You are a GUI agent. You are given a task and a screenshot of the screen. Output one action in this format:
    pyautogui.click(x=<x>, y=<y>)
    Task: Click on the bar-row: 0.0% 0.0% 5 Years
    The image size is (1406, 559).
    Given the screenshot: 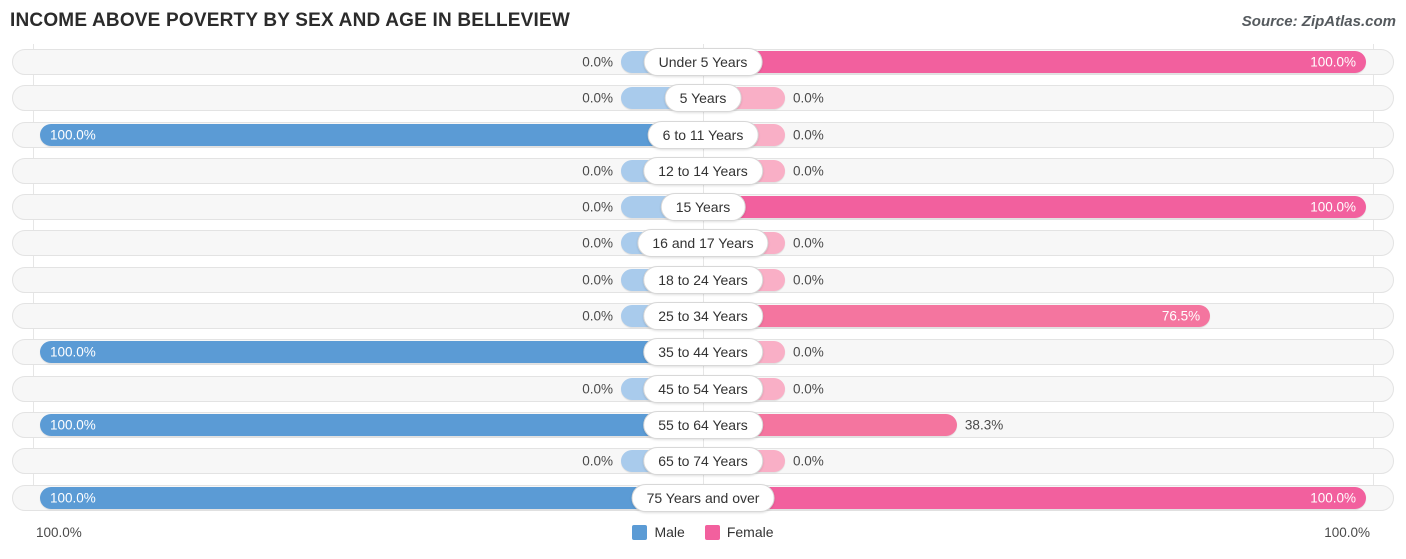 What is the action you would take?
    pyautogui.click(x=703, y=98)
    